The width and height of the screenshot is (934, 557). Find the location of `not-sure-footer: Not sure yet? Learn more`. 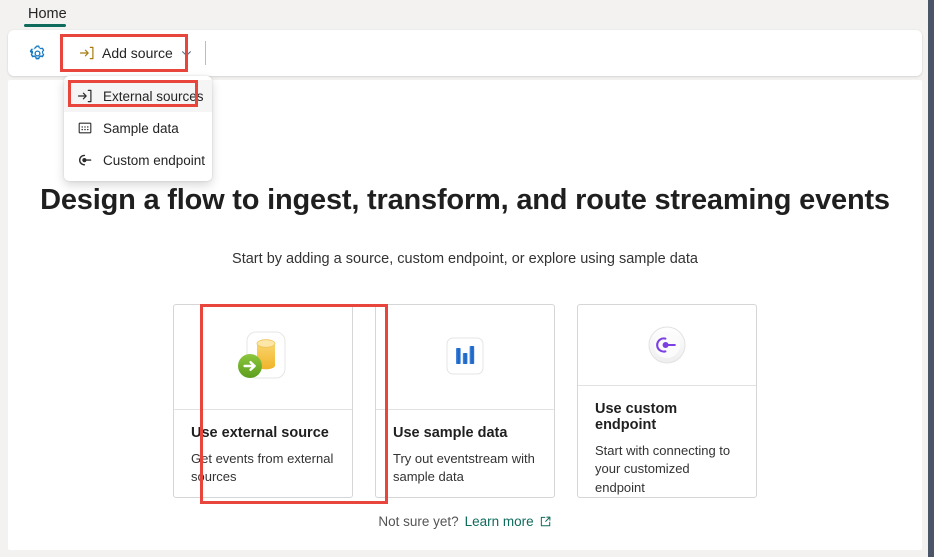

not-sure-footer: Not sure yet? Learn more is located at coordinates (465, 521).